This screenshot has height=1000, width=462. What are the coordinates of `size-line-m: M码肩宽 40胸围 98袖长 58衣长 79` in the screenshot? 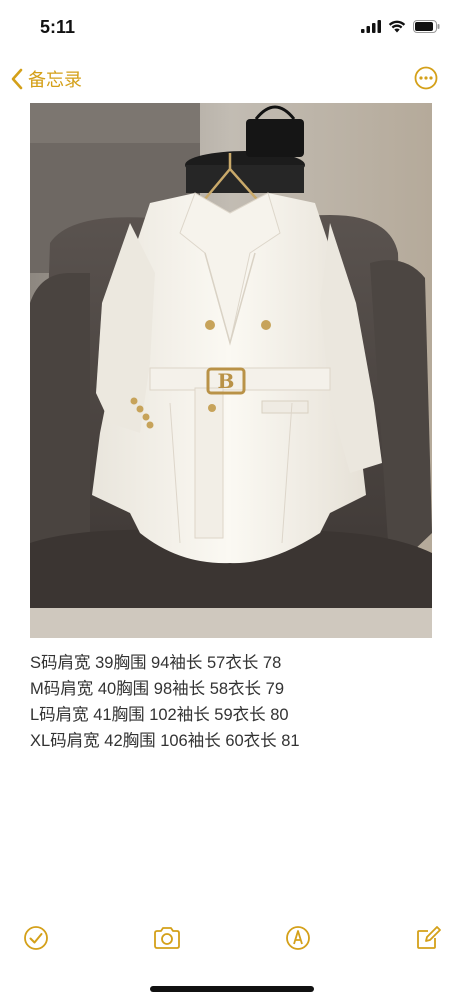 It's located at (157, 689).